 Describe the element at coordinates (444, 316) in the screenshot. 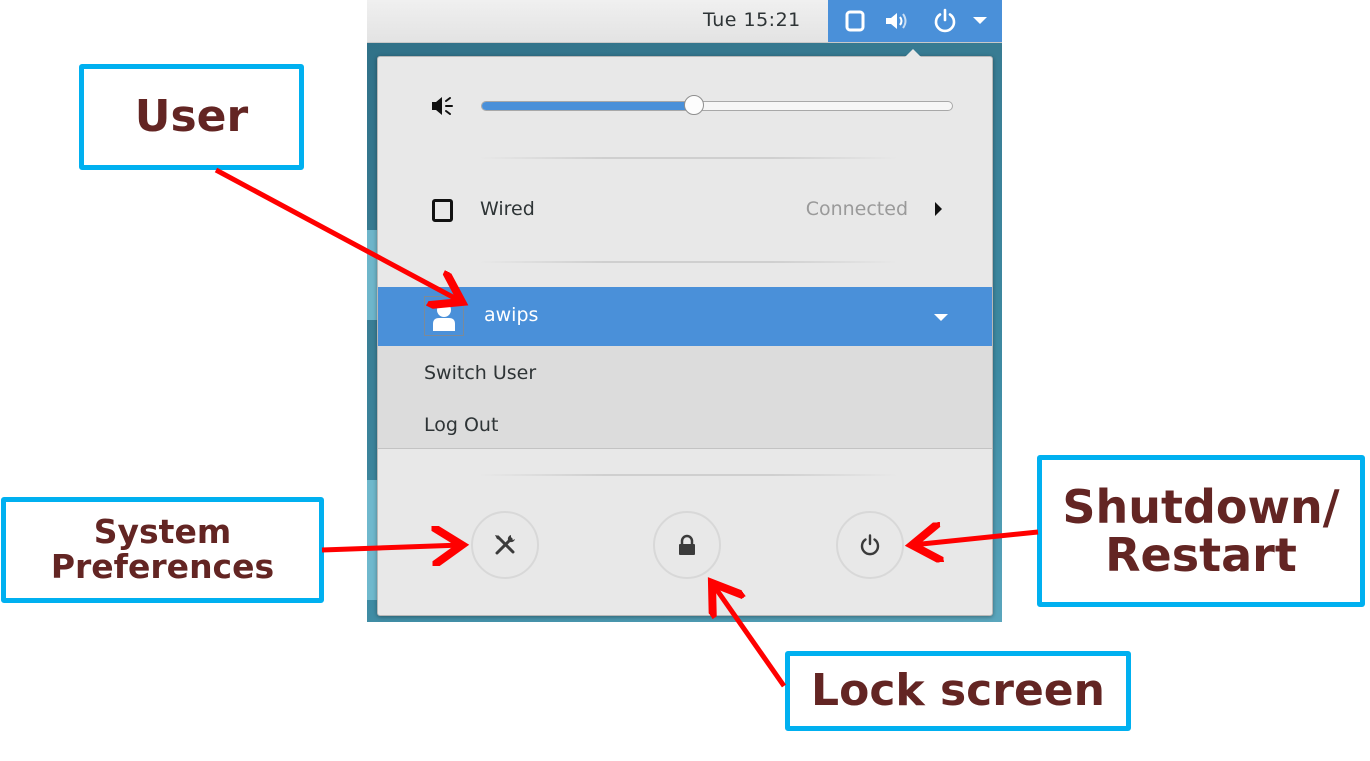

I see `user-avatar-icon` at that location.